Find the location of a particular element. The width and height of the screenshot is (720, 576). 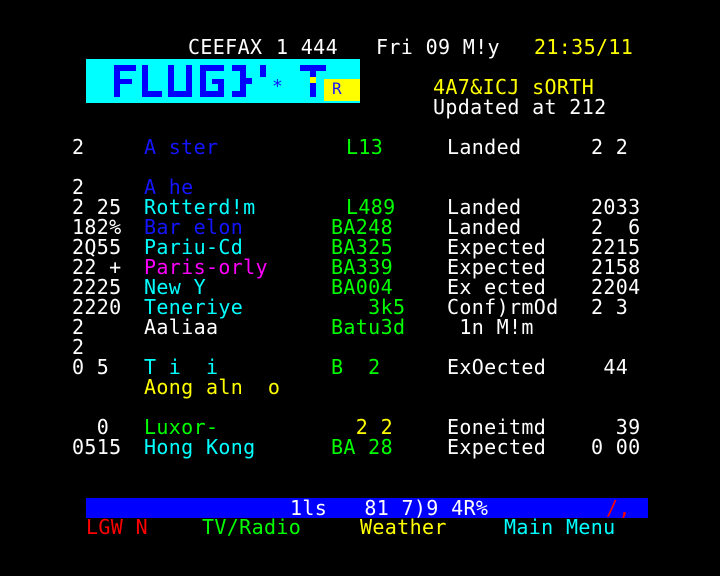

flight-row: 2 A ster L13 Landed 2 2 is located at coordinates (360, 147).